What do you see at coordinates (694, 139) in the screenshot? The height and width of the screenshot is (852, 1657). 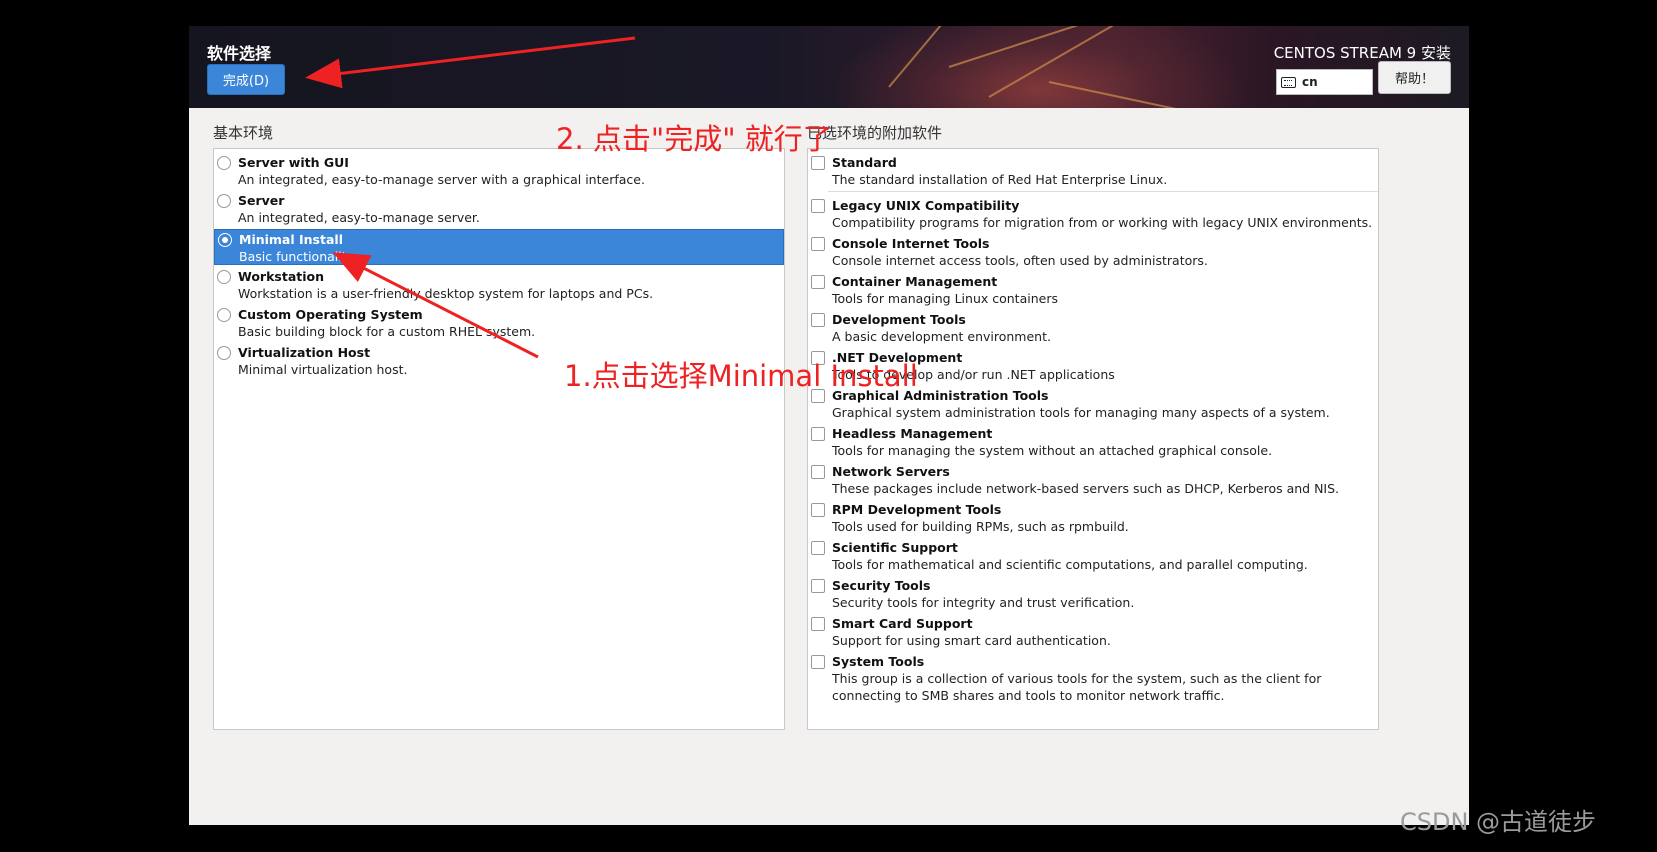 I see `annotation-step2: 2. 点击"完成" 就行了` at bounding box center [694, 139].